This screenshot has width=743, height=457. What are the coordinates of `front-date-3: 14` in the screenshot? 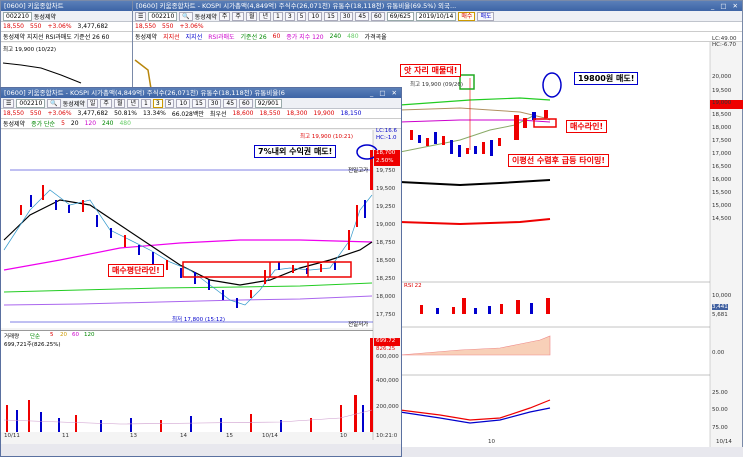 It's located at (183, 436).